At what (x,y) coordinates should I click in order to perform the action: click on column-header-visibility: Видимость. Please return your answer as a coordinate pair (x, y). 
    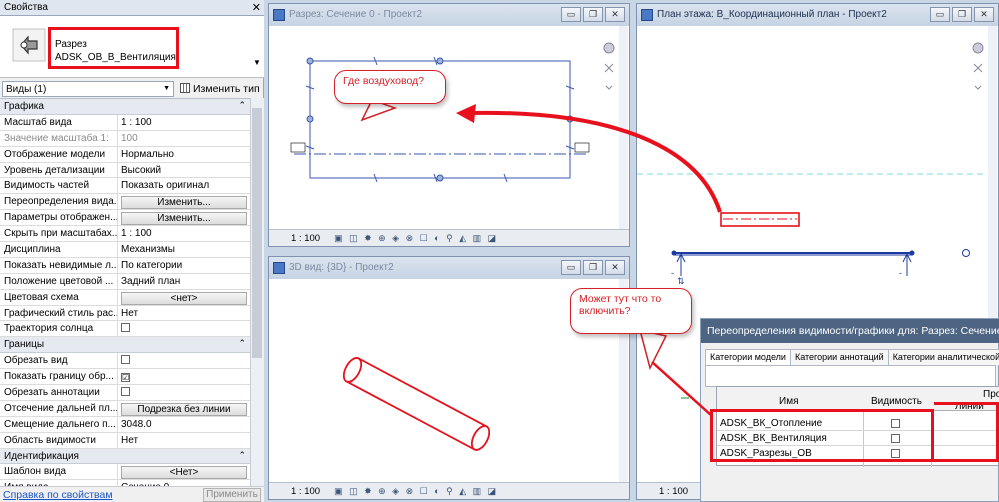
    Looking at the image, I should click on (896, 401).